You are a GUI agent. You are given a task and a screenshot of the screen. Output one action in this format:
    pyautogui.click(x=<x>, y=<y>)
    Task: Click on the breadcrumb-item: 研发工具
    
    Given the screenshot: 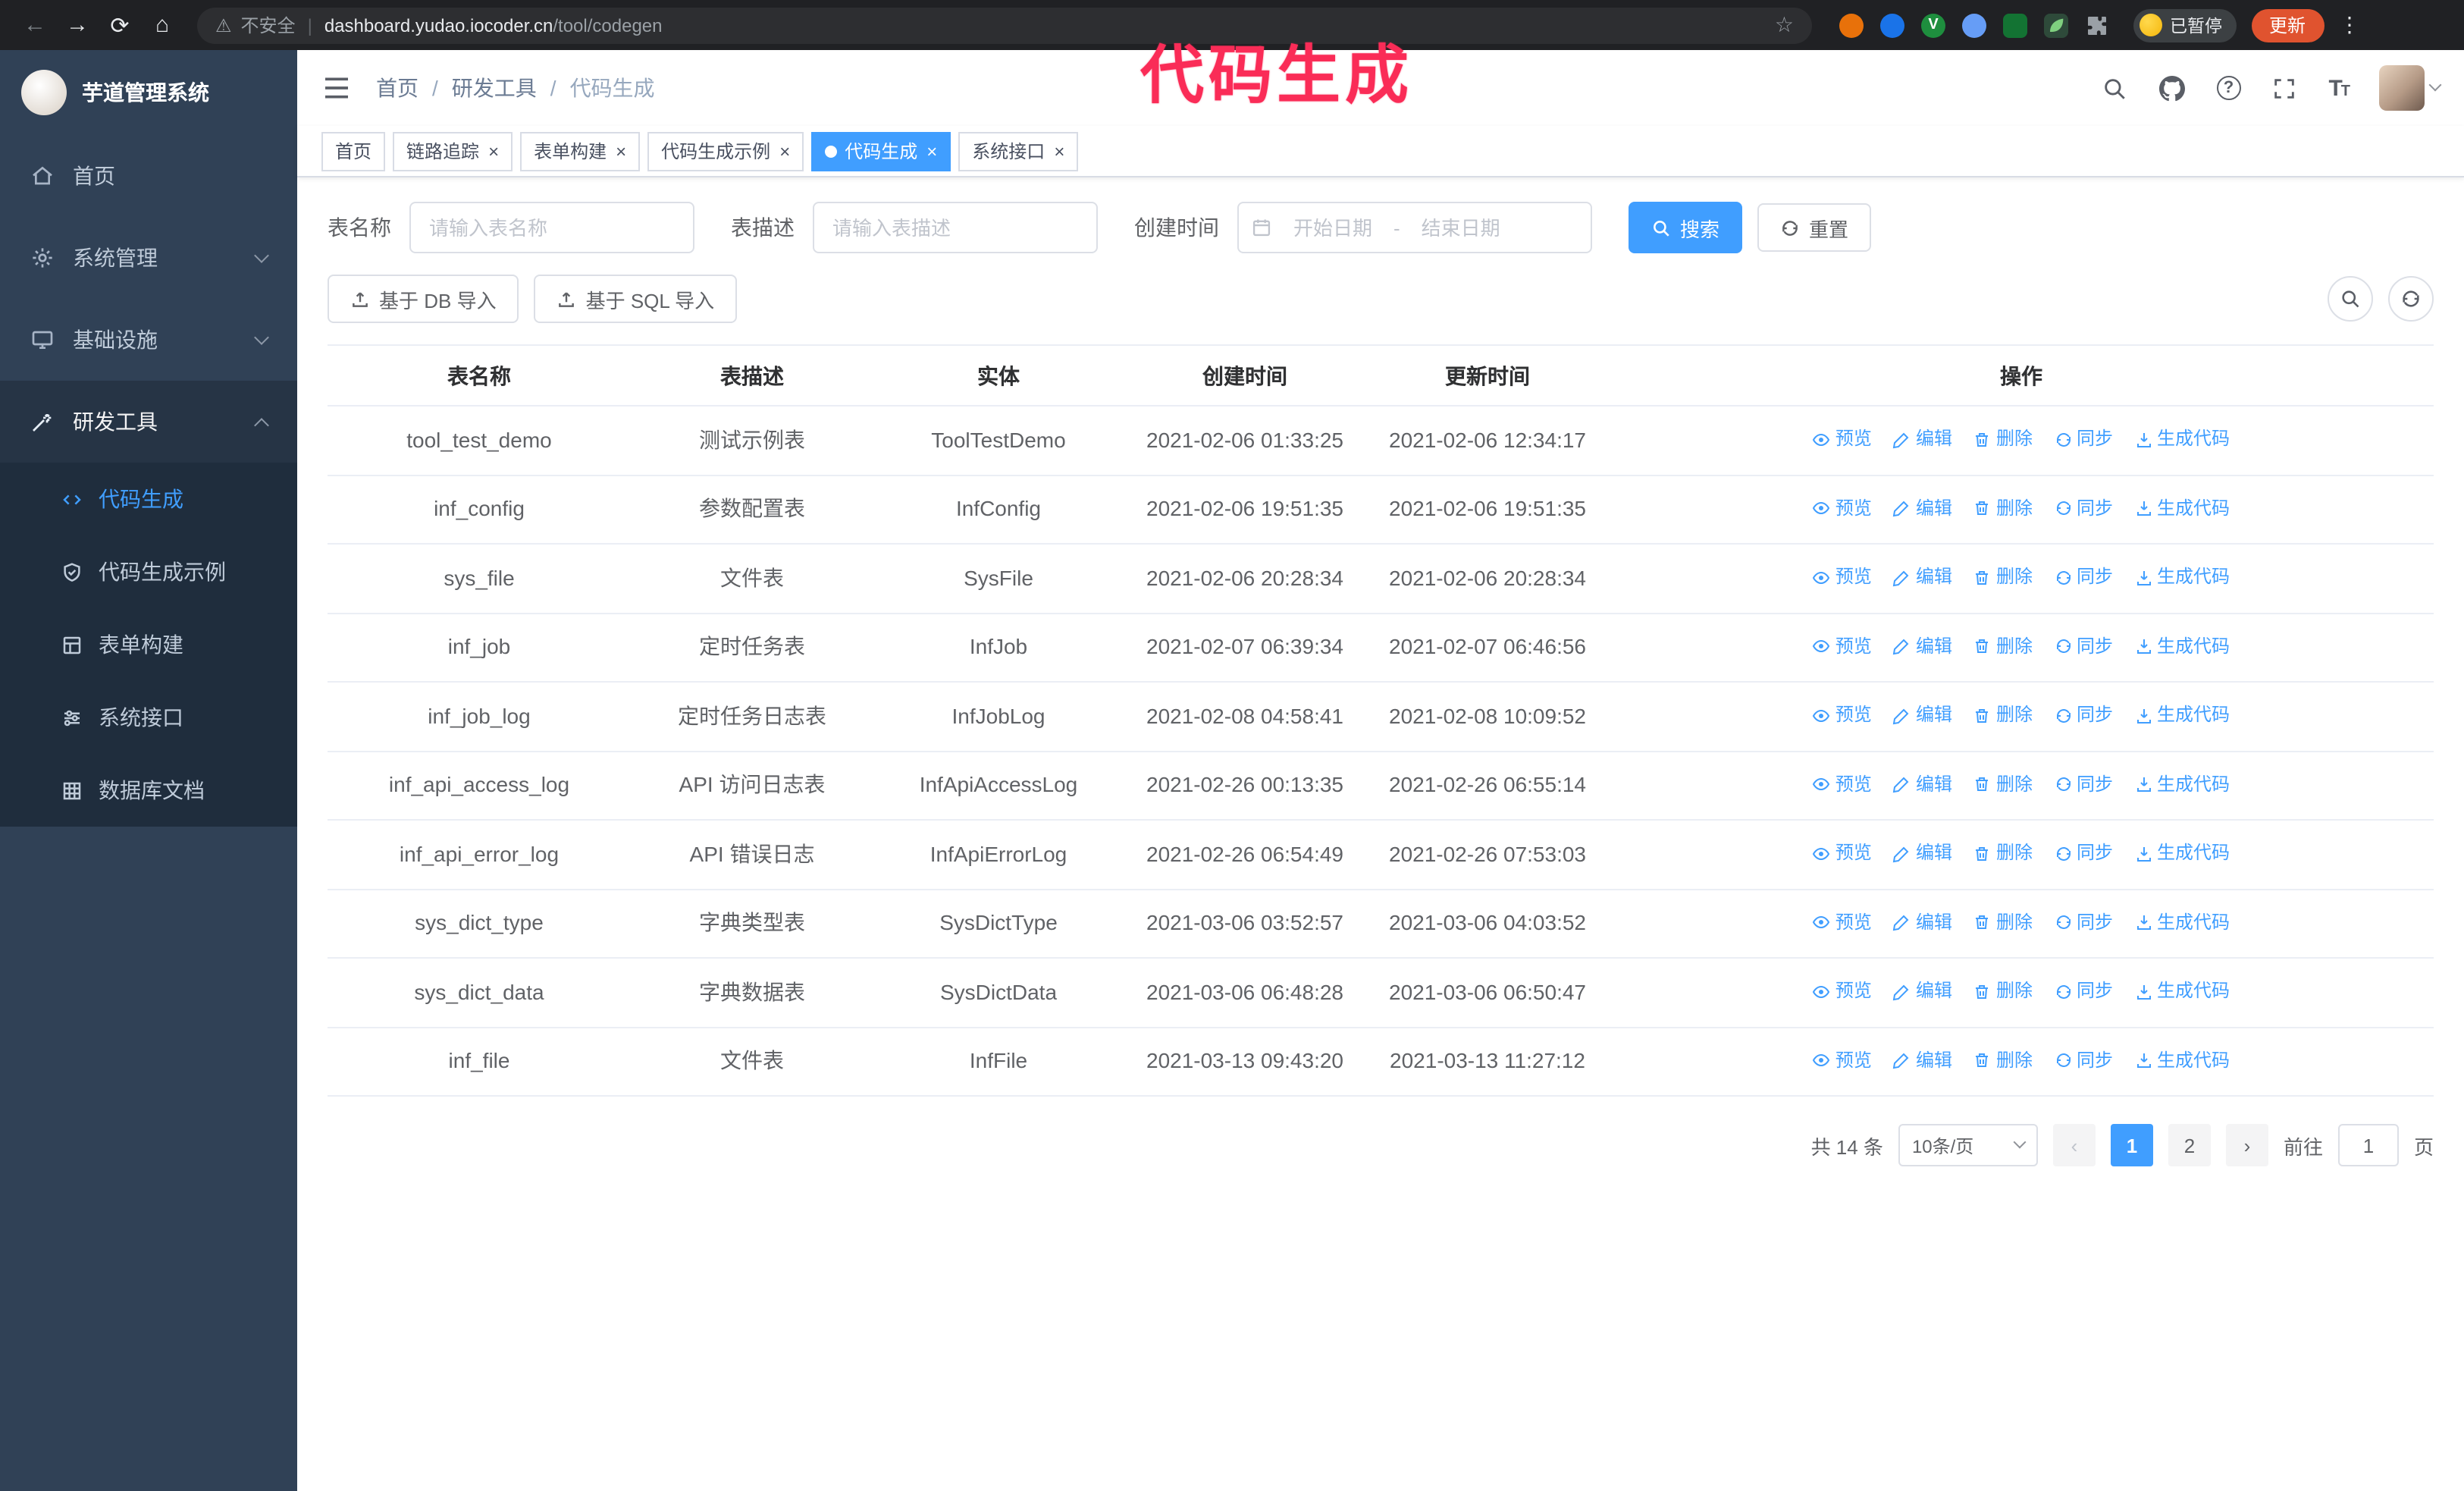 What is the action you would take?
    pyautogui.click(x=495, y=88)
    